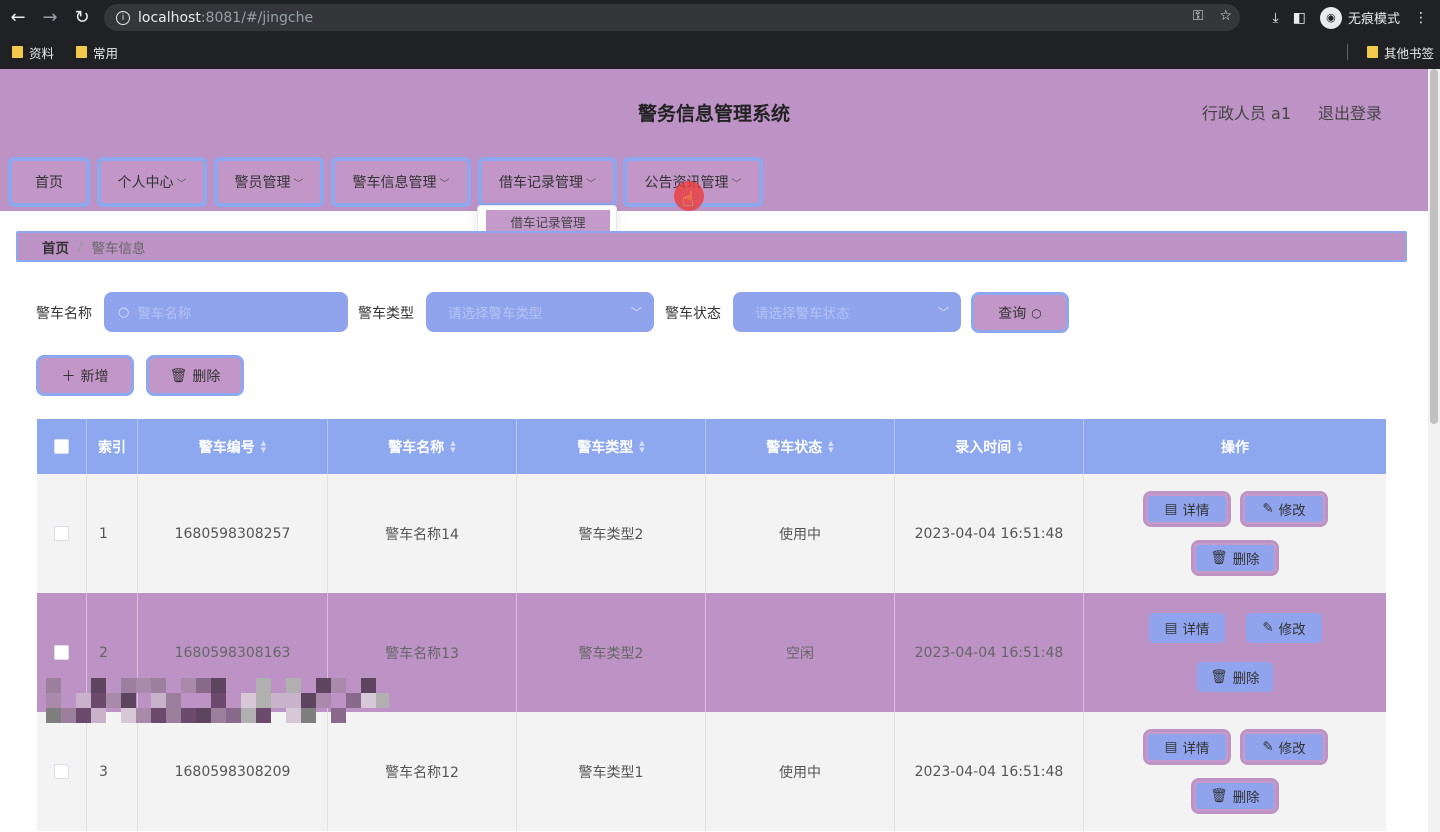  I want to click on star-icon: ☆, so click(1225, 16).